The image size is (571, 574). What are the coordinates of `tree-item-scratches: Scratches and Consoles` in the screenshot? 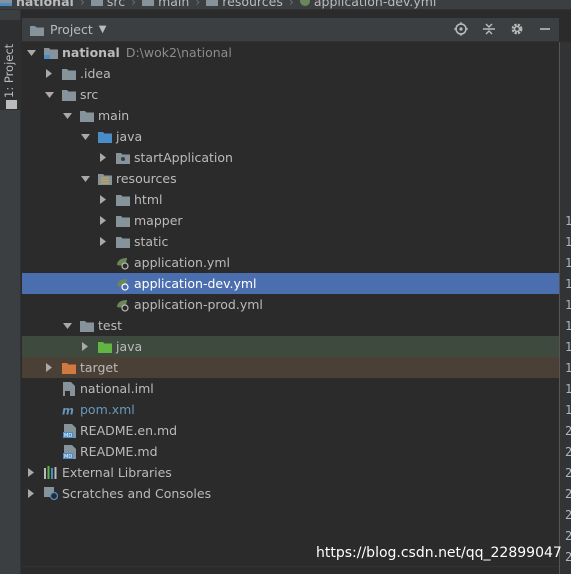 It's located at (290, 493).